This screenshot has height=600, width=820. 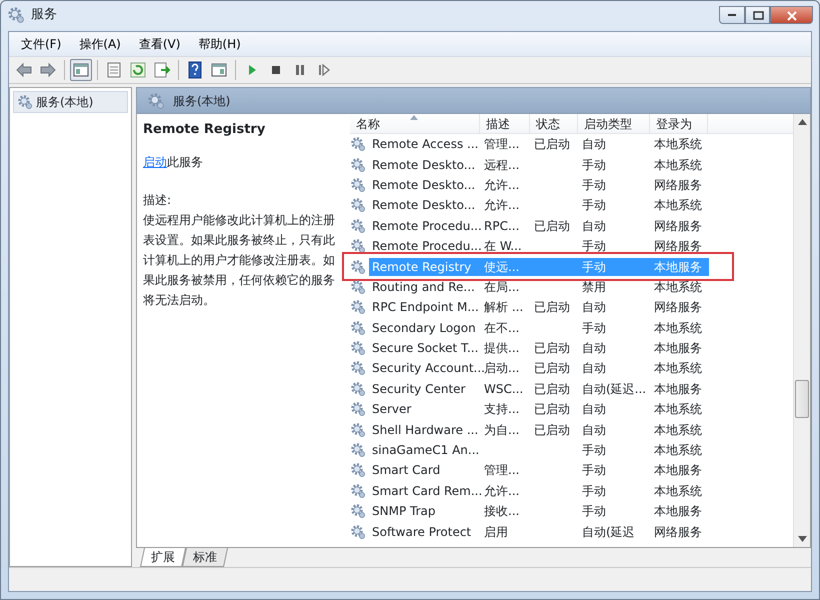 I want to click on column-header: 登录为, so click(x=679, y=123).